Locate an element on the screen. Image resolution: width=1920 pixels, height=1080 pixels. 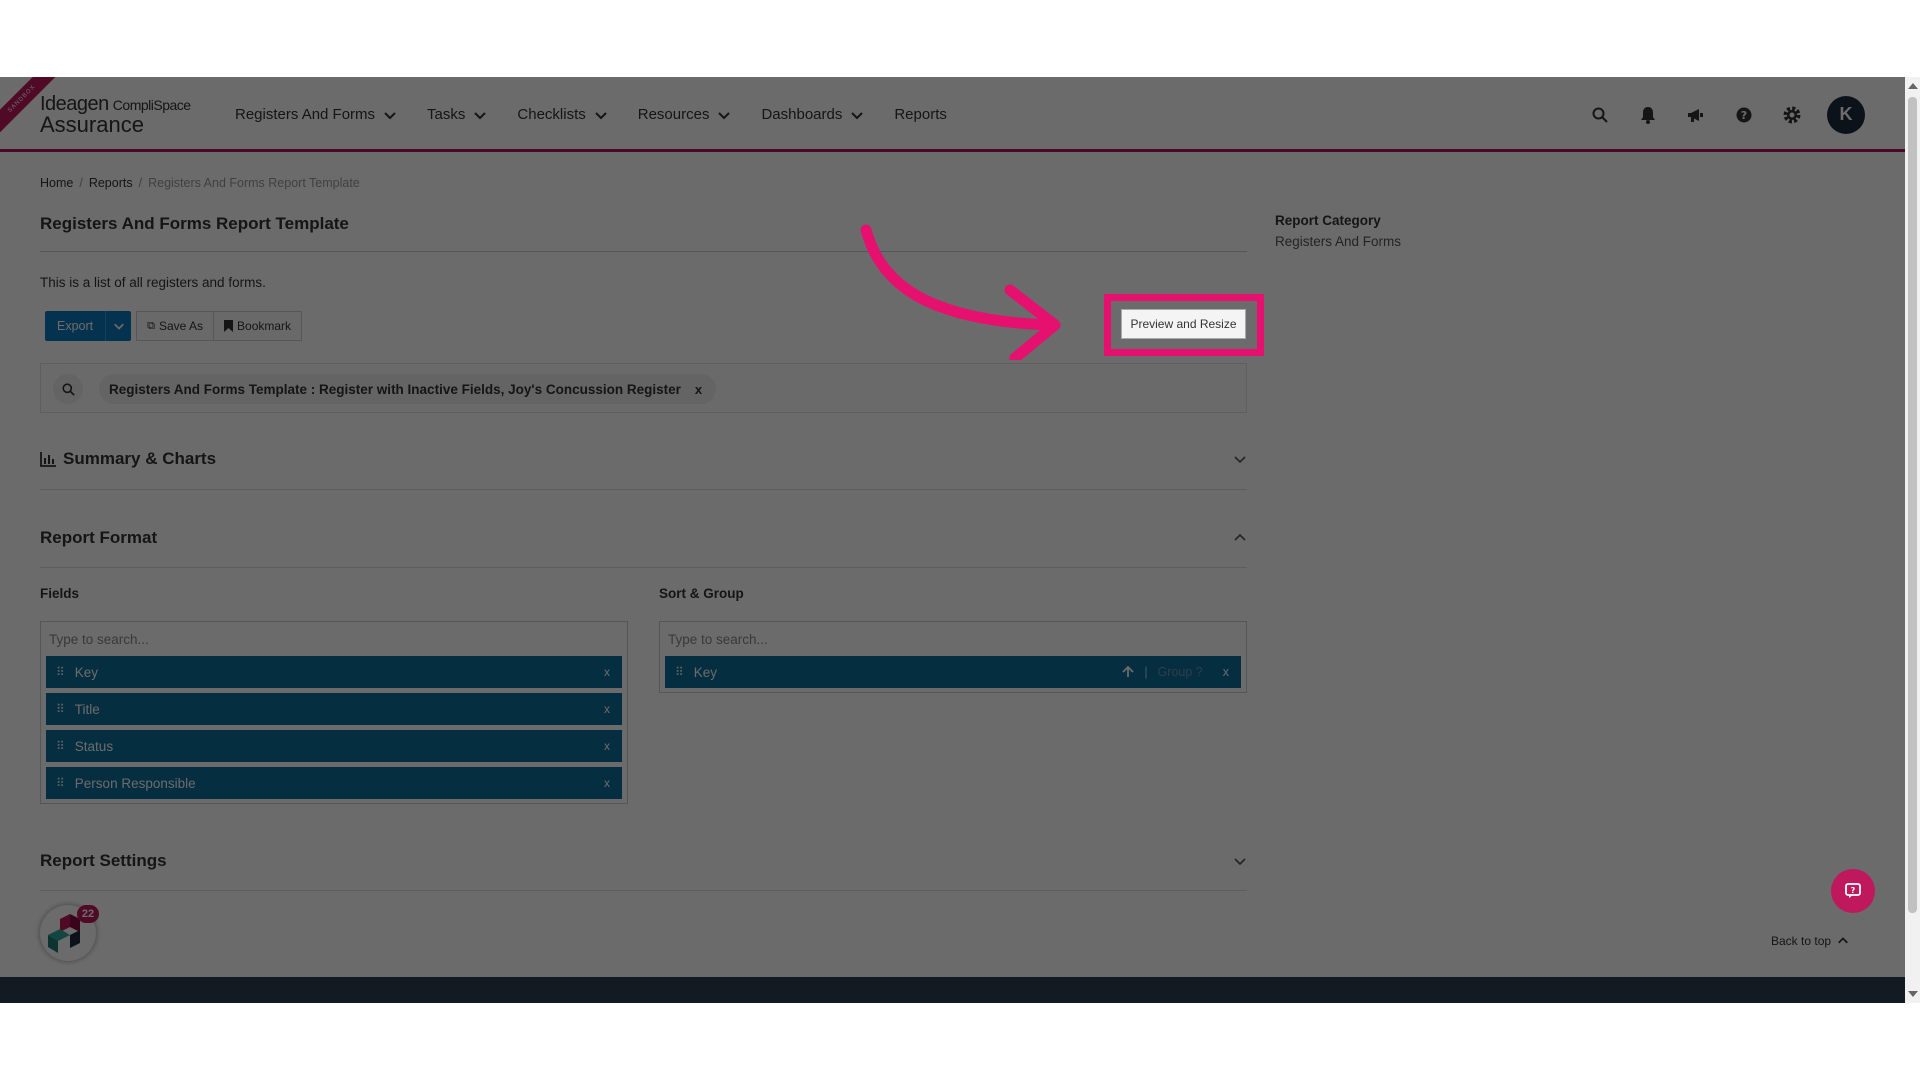
export-dropdown-toggle is located at coordinates (118, 326).